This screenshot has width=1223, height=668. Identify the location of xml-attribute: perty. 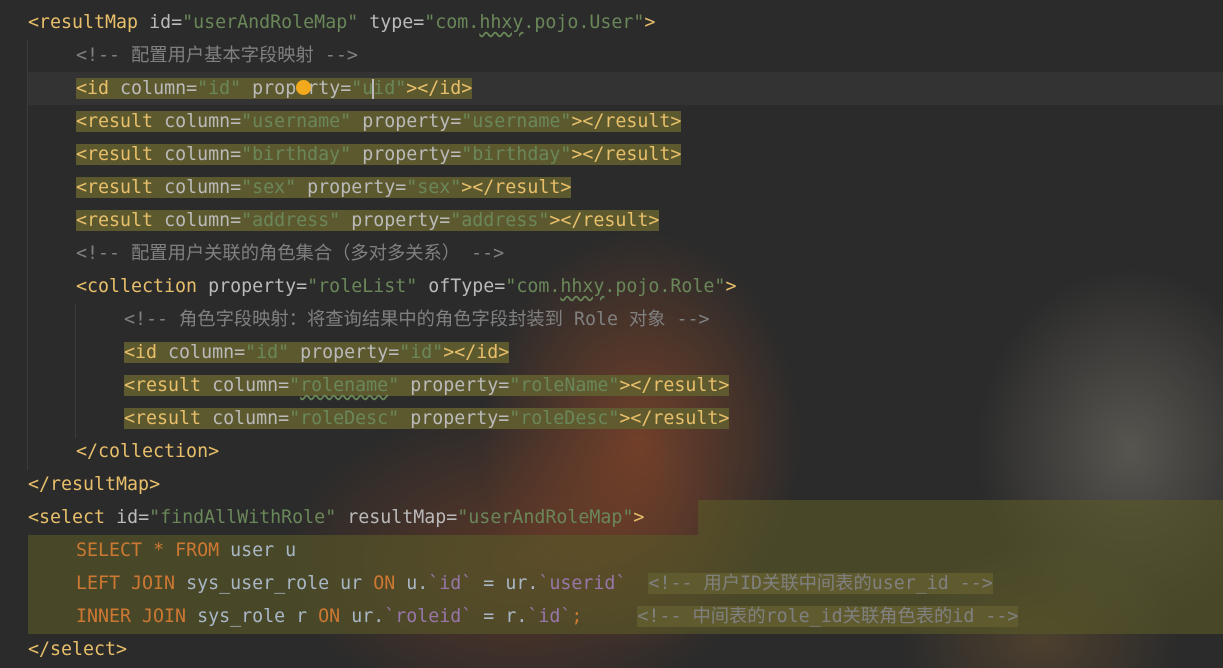
(313, 88).